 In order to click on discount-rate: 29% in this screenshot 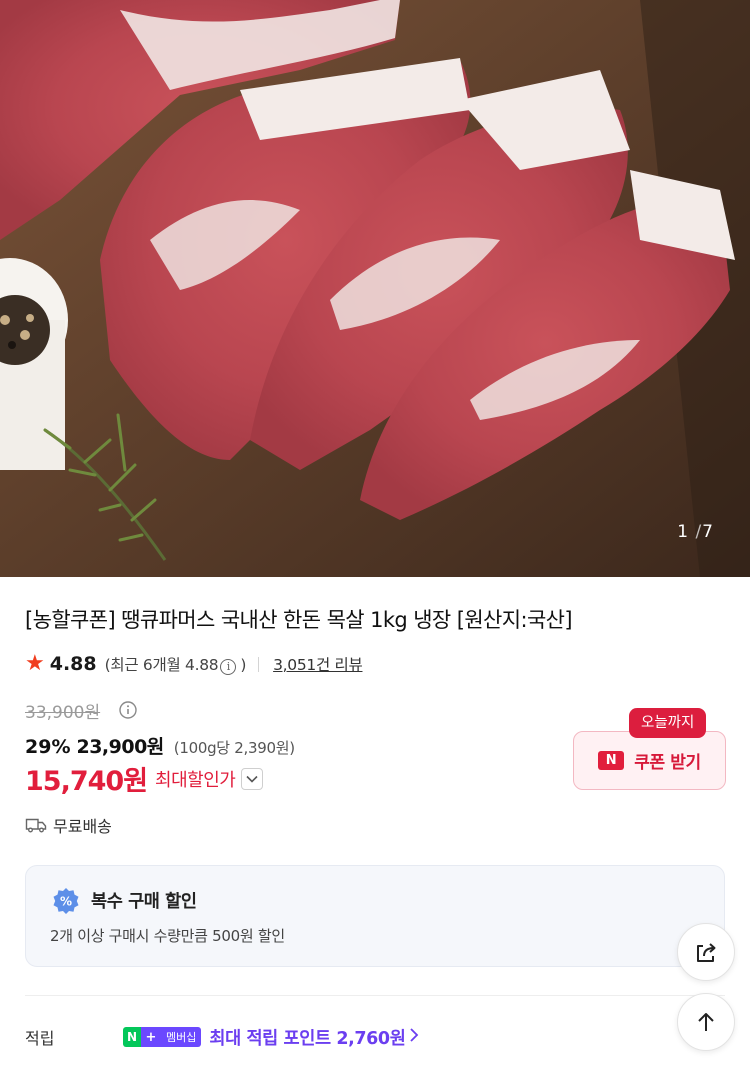, I will do `click(48, 747)`.